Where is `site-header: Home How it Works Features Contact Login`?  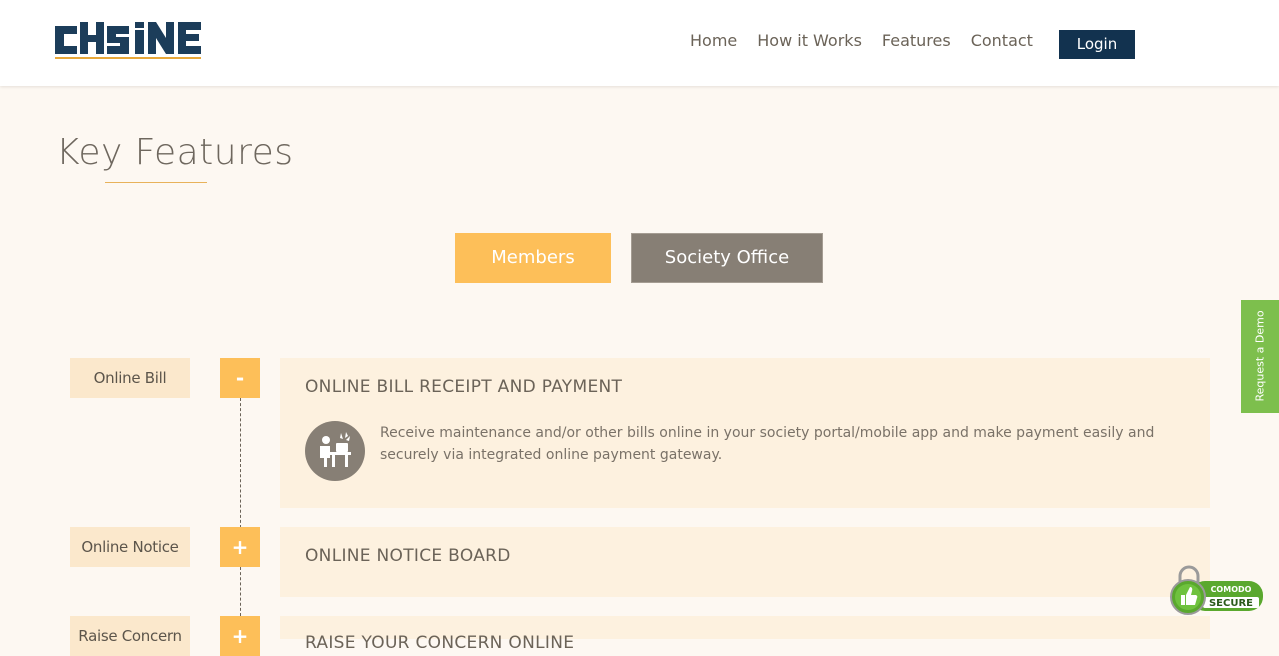
site-header: Home How it Works Features Contact Login is located at coordinates (639, 43).